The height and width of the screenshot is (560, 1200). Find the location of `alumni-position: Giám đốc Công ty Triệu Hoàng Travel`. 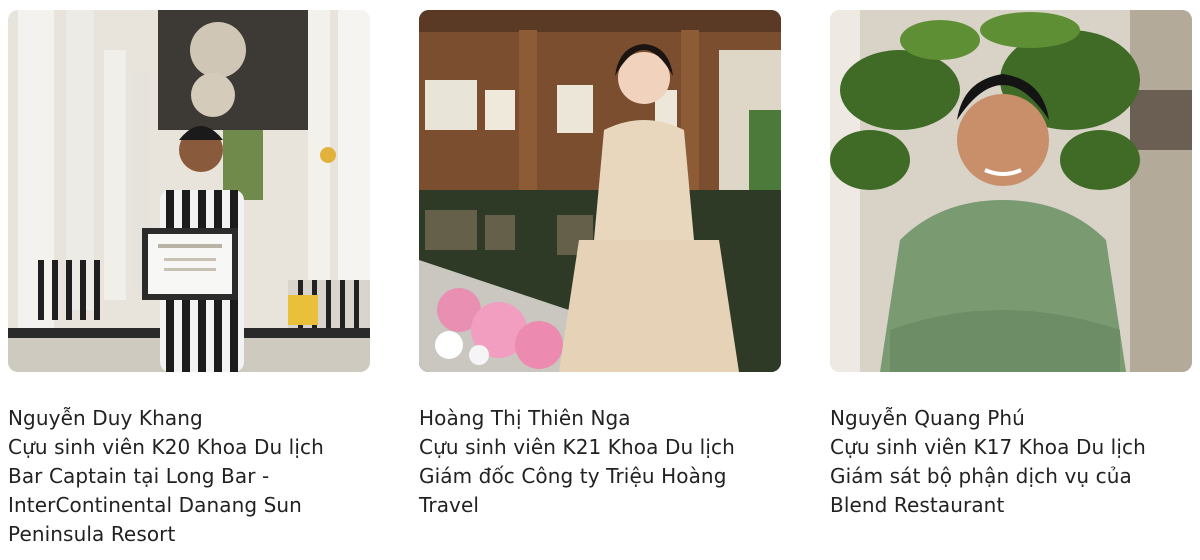

alumni-position: Giám đốc Công ty Triệu Hoàng Travel is located at coordinates (573, 490).